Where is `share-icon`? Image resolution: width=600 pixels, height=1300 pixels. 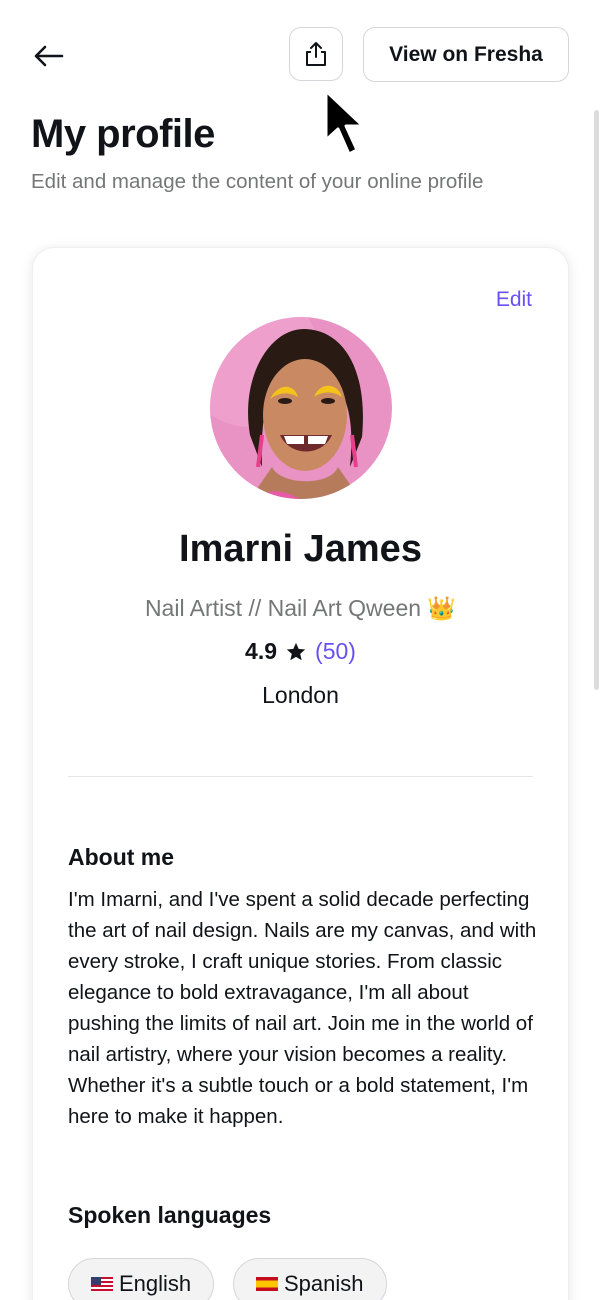 share-icon is located at coordinates (316, 54).